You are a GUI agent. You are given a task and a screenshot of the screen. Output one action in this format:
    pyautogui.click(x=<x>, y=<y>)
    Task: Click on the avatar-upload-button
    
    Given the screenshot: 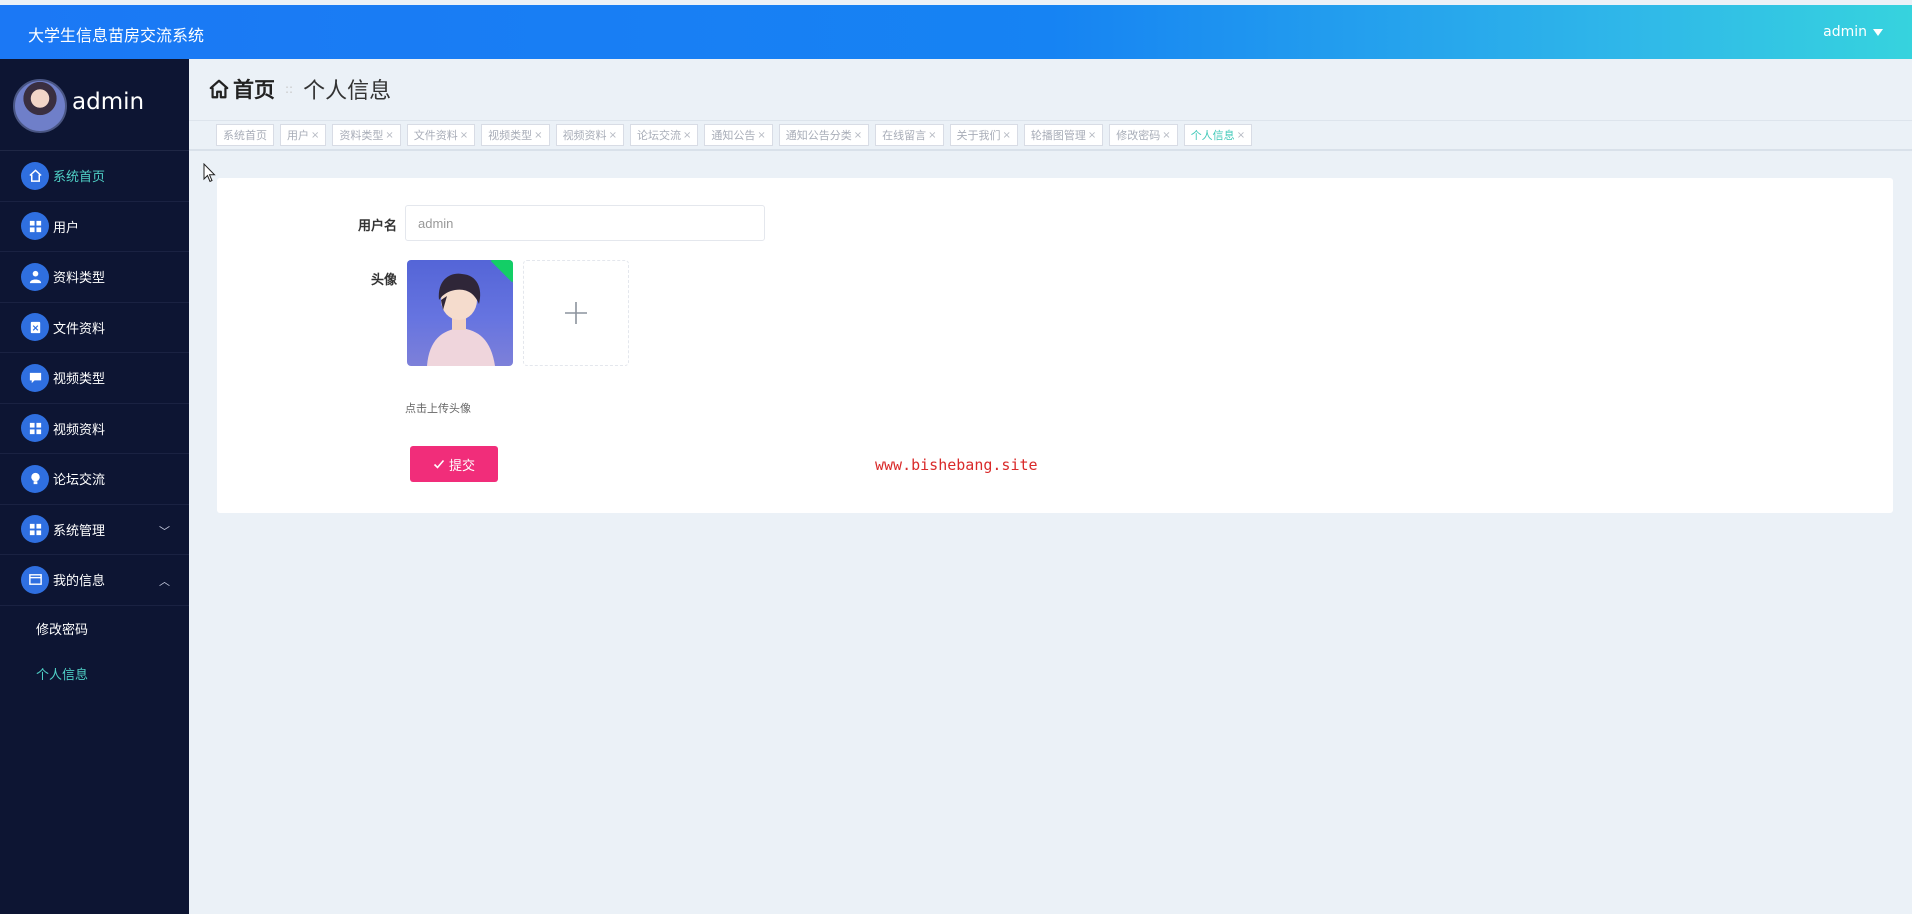 What is the action you would take?
    pyautogui.click(x=576, y=313)
    